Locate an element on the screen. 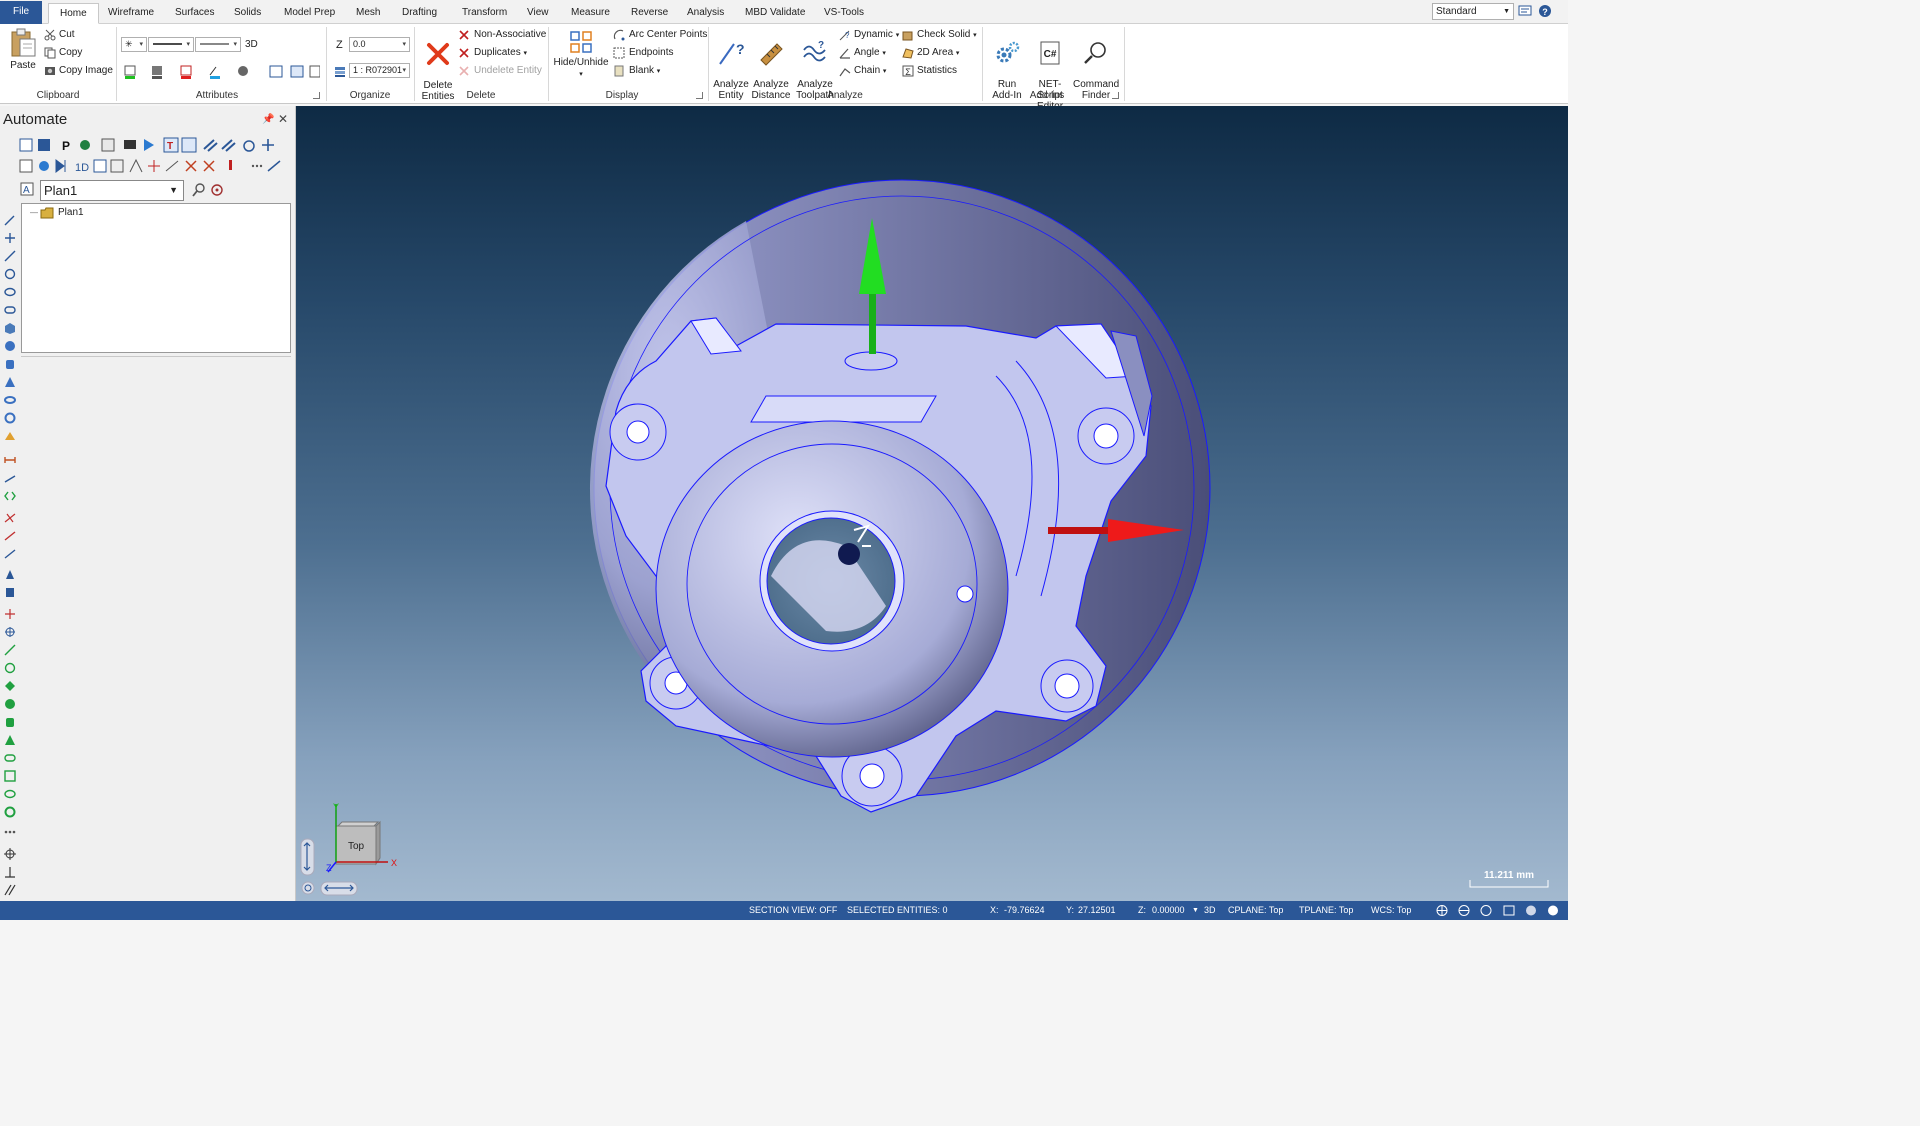 The image size is (1920, 1126). tree-expander-icon: — is located at coordinates (34, 212).